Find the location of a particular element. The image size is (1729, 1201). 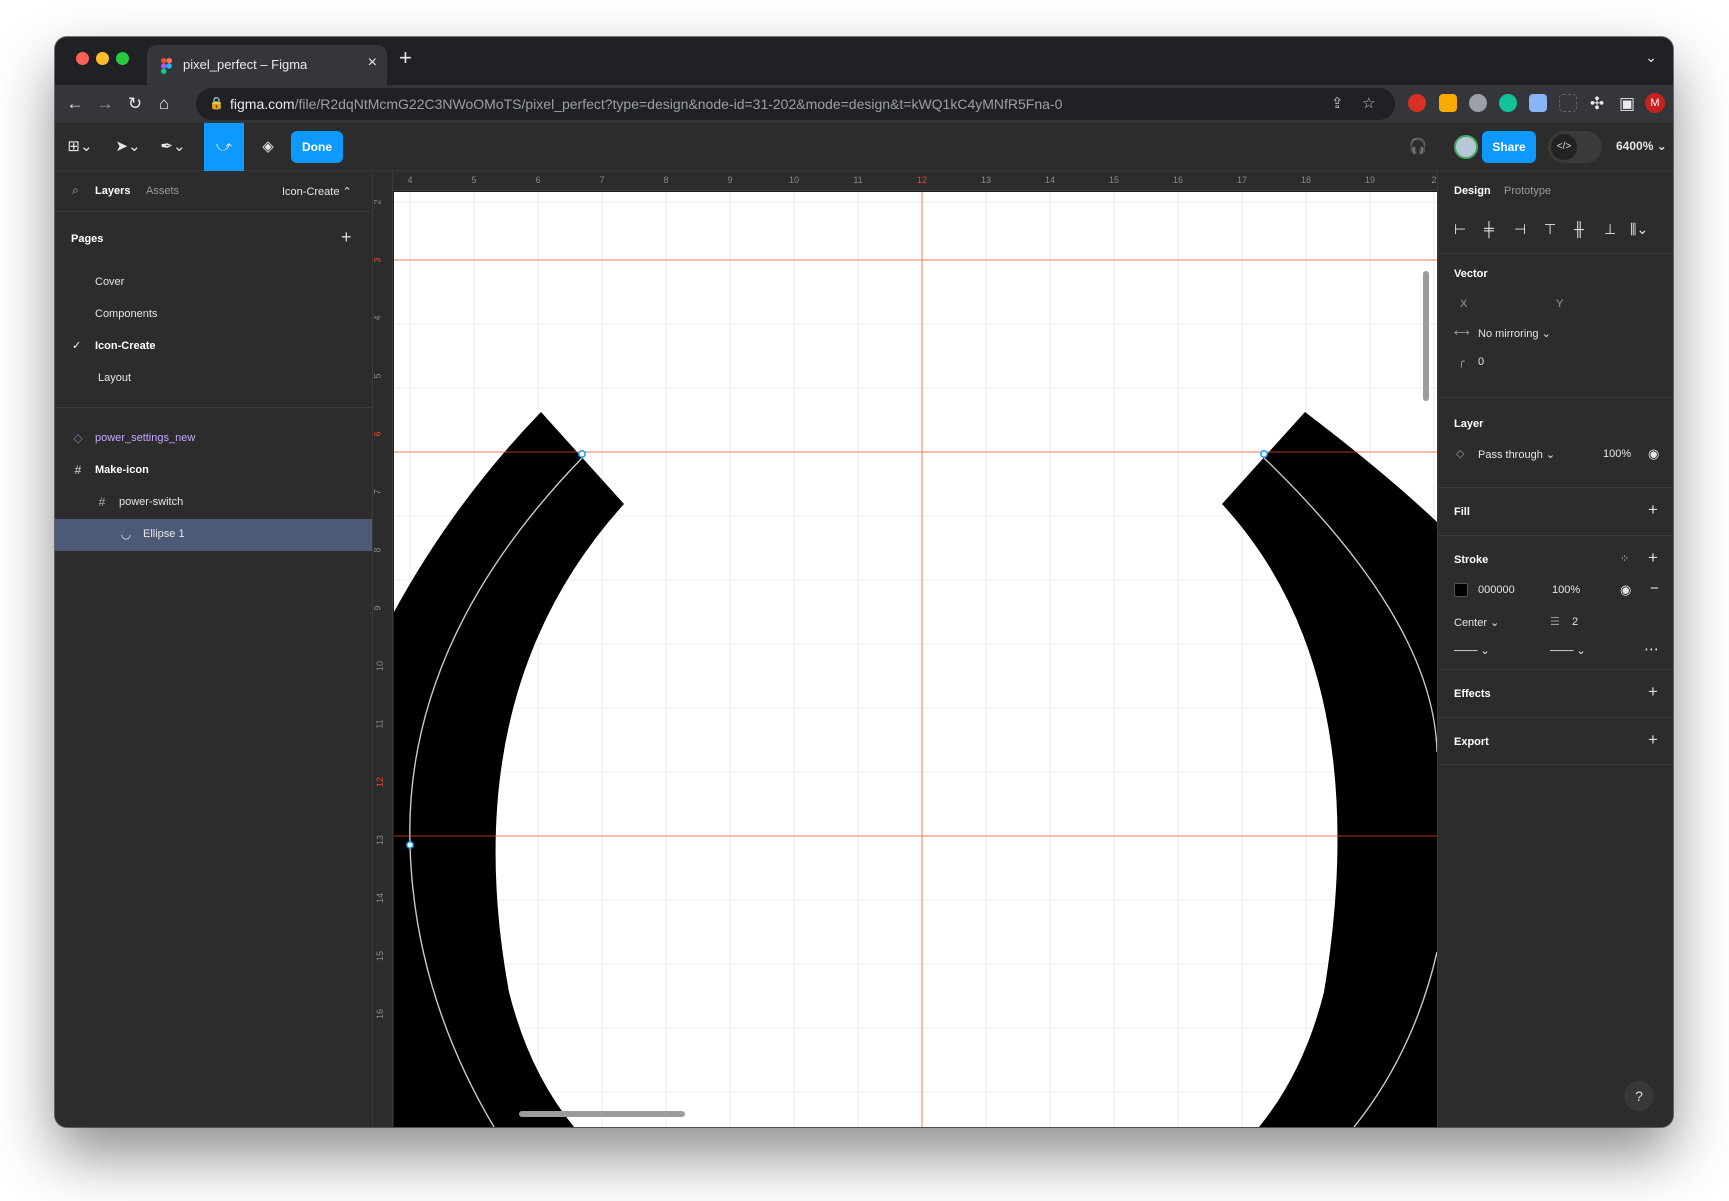

user-avatar is located at coordinates (1466, 147).